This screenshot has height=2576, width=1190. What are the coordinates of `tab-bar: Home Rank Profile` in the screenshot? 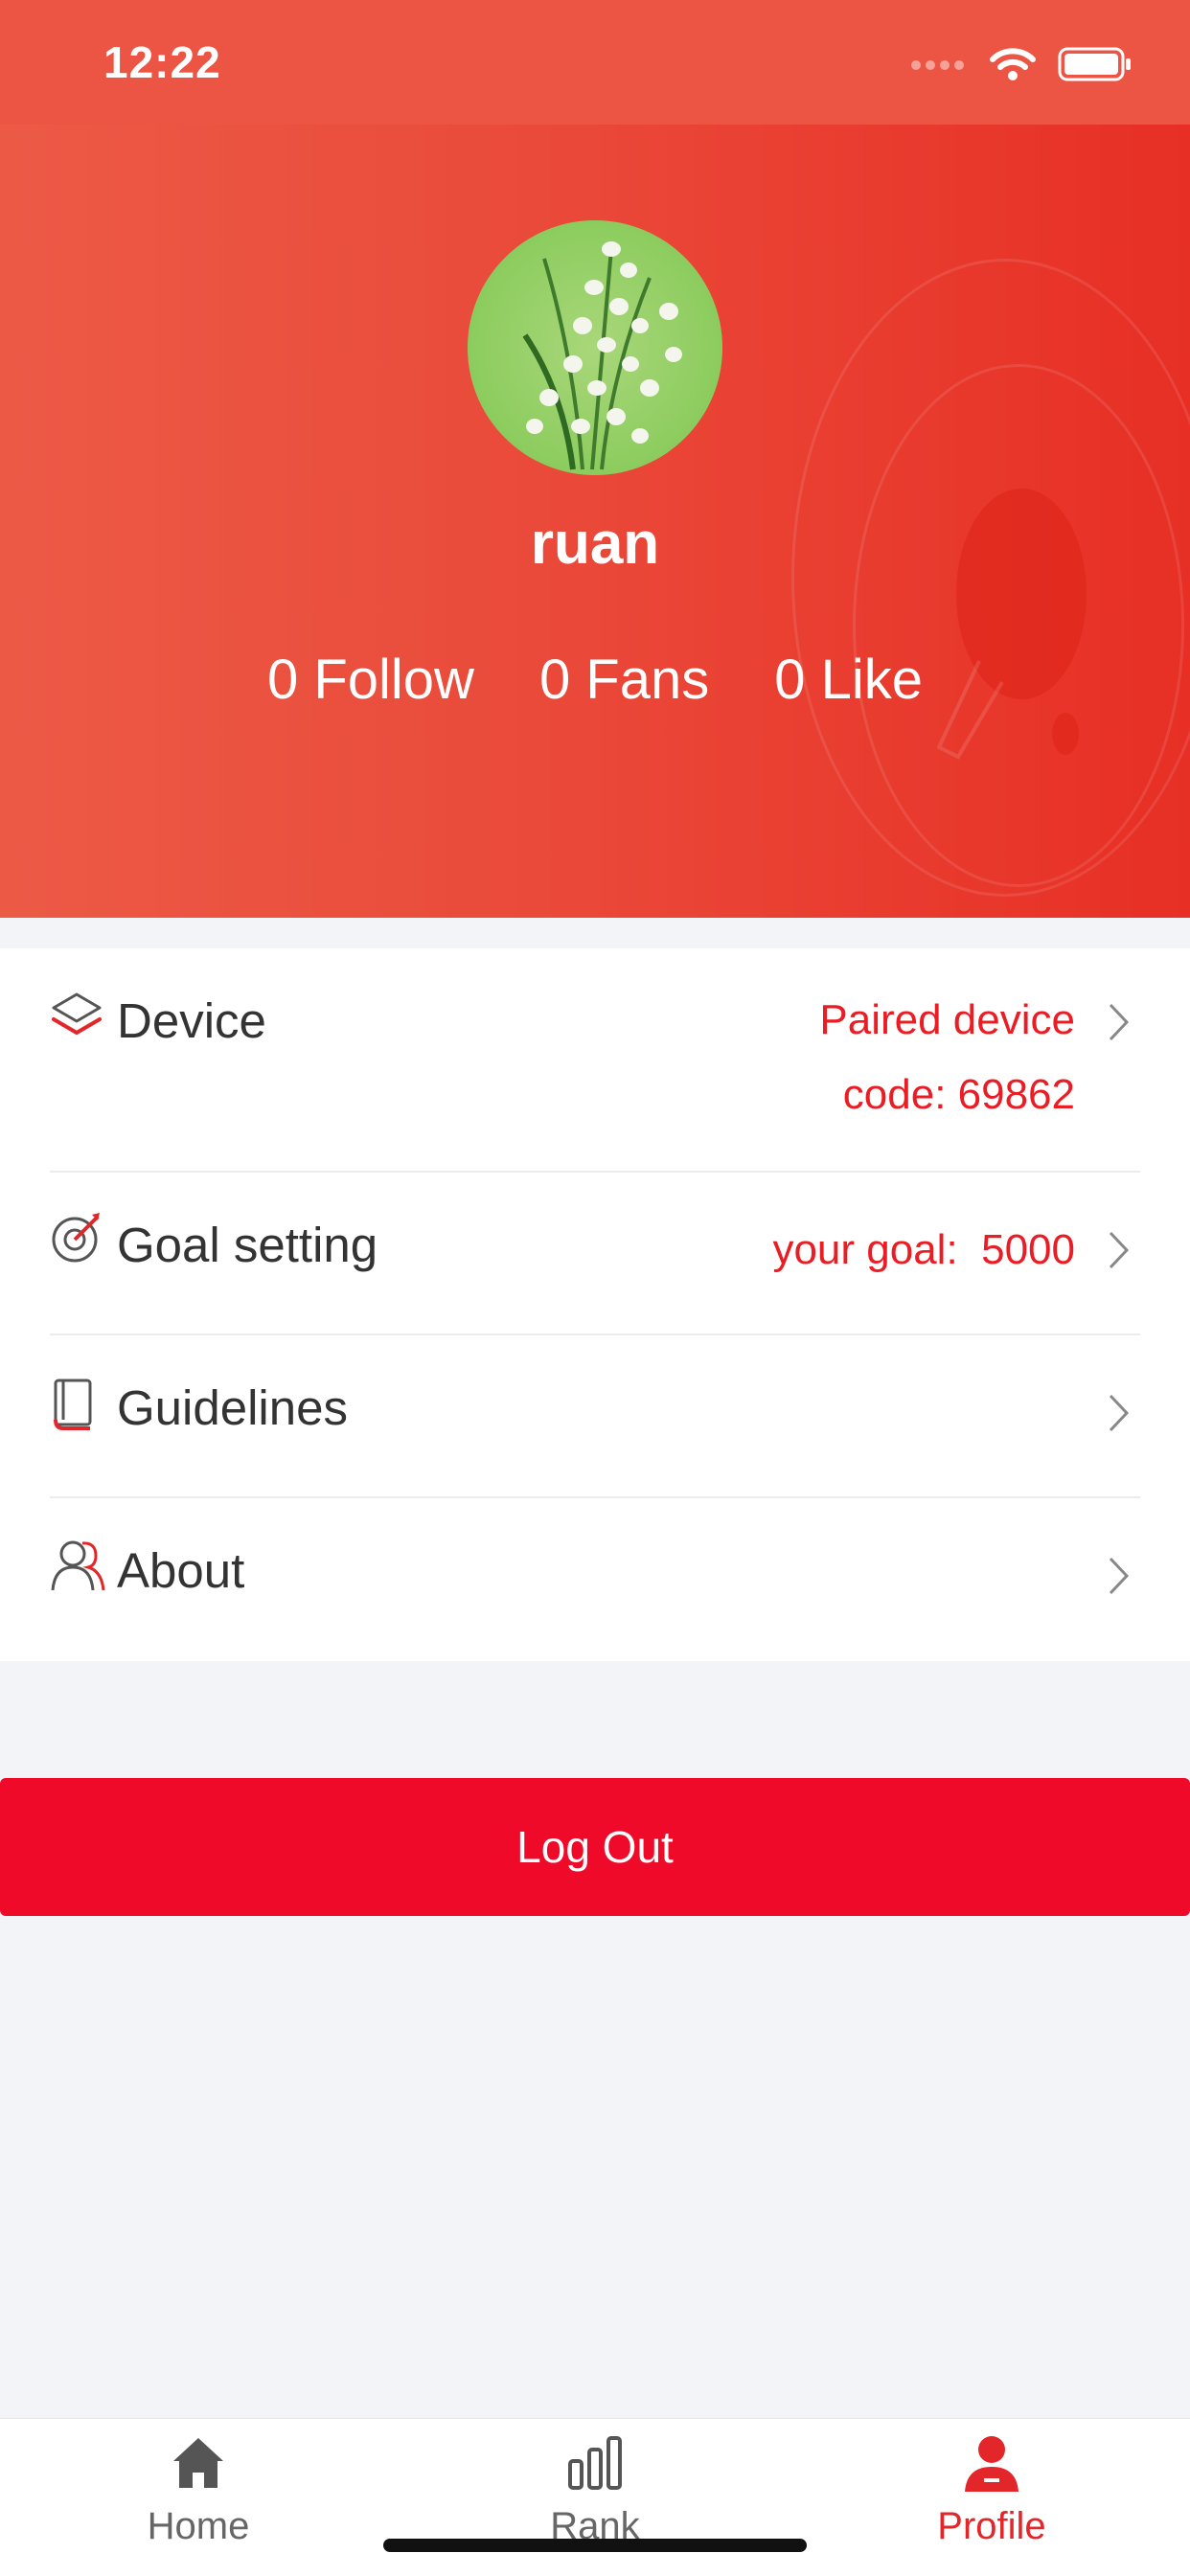 It's located at (595, 2497).